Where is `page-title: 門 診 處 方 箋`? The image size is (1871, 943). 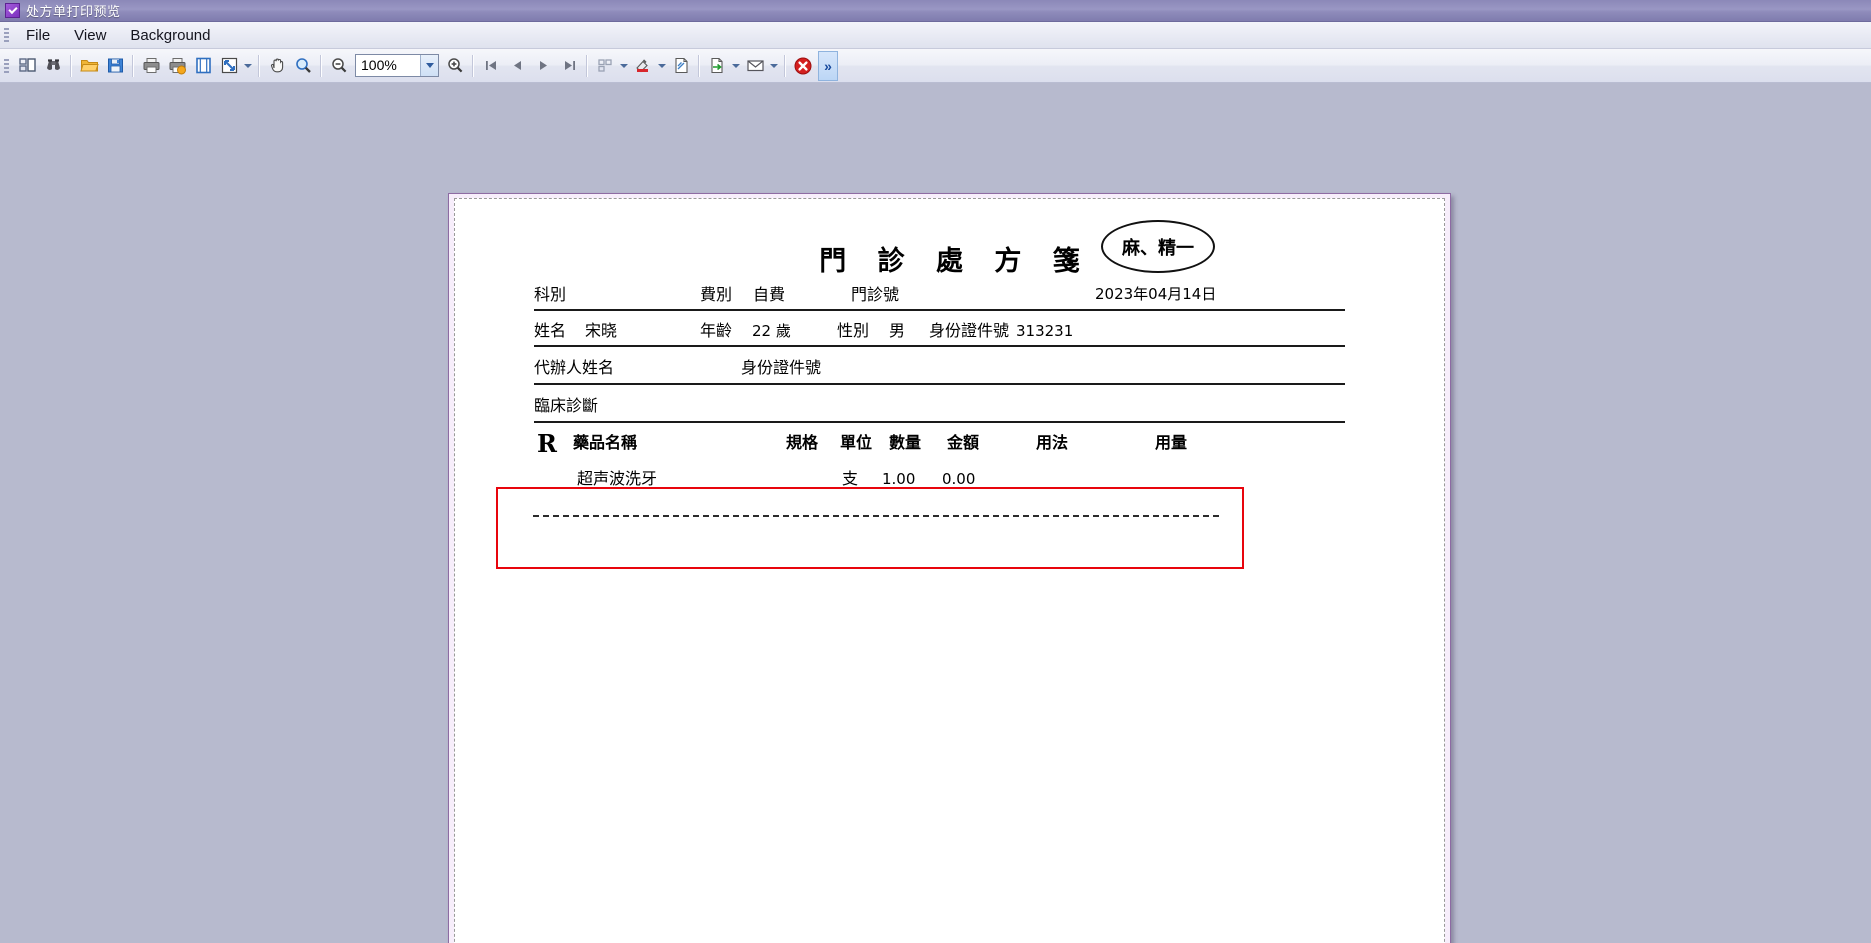
page-title: 門 診 處 方 箋 is located at coordinates (955, 261).